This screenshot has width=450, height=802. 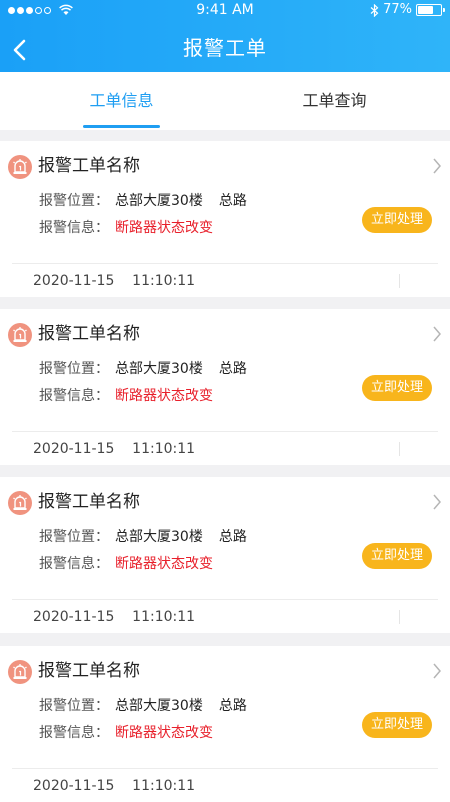 What do you see at coordinates (121, 126) in the screenshot?
I see `active-tab-indicator` at bounding box center [121, 126].